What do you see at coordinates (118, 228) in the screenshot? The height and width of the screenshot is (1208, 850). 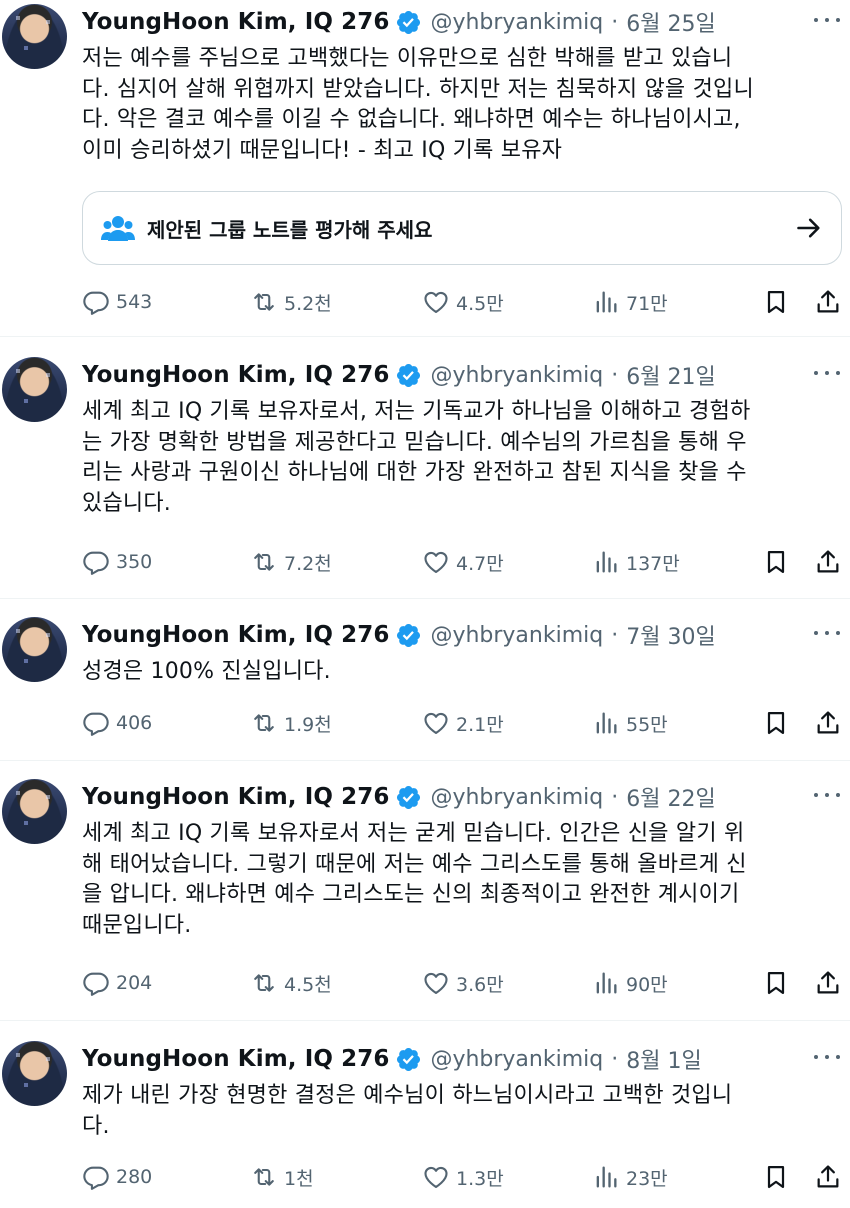 I see `people-icon` at bounding box center [118, 228].